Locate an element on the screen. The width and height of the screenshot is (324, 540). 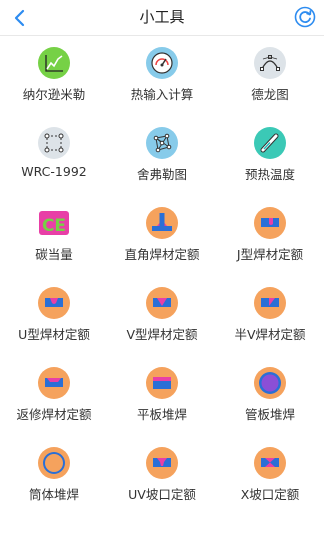
j-groove-weld-icon is located at coordinates (270, 223).